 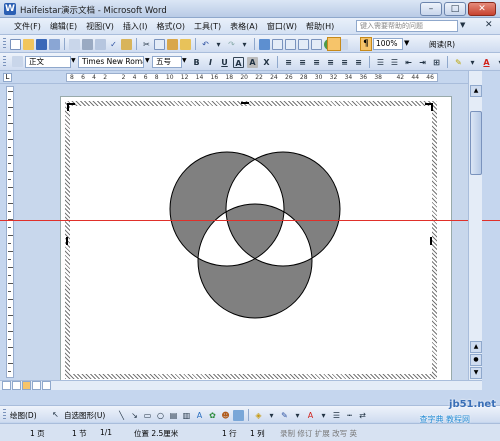 I want to click on spelling-icon: ✓, so click(x=113, y=44).